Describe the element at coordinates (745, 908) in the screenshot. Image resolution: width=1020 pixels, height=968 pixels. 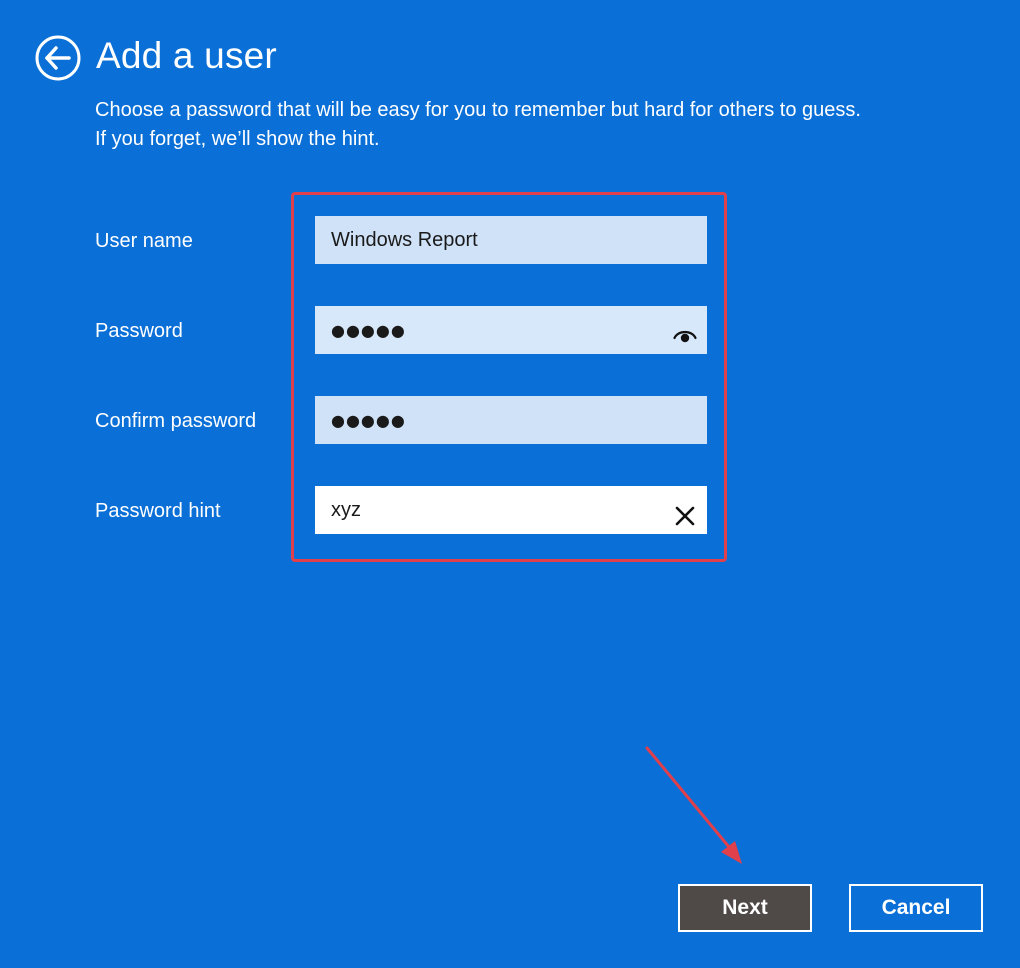
I see `next-button: Next` at that location.